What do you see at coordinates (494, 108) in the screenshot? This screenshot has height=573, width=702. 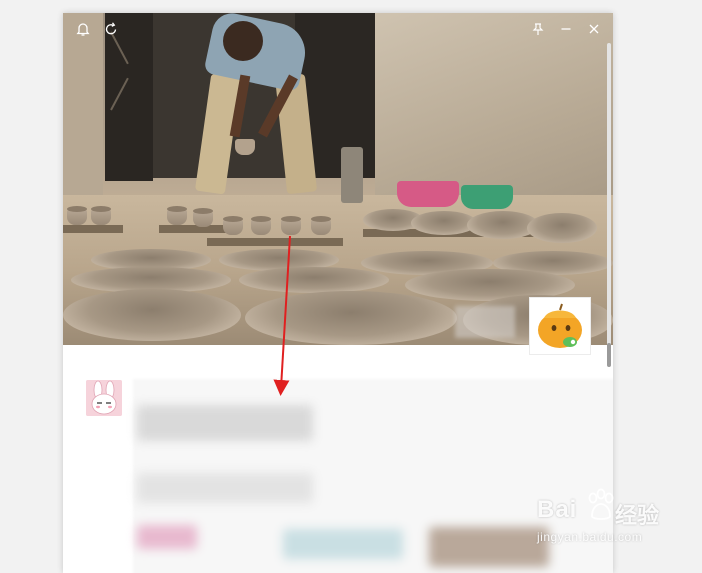 I see `cover-wall-right` at bounding box center [494, 108].